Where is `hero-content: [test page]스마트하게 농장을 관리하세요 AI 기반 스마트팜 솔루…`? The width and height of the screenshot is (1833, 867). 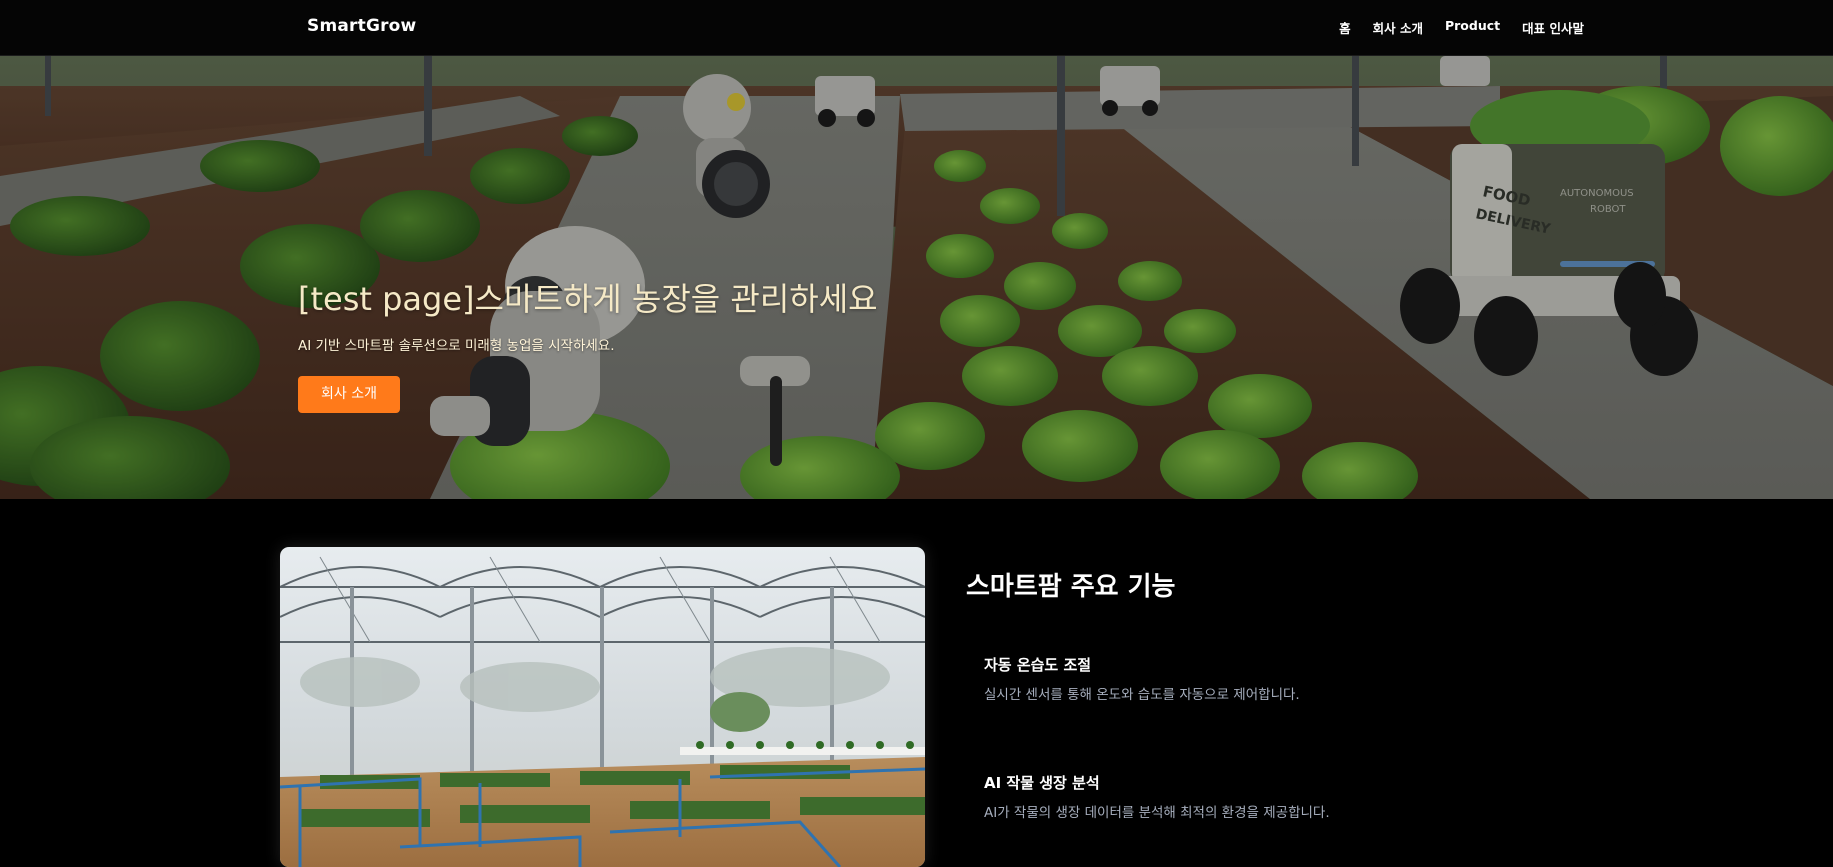 hero-content: [test page]스마트하게 농장을 관리하세요 AI 기반 스마트팜 솔루… is located at coordinates (698, 343).